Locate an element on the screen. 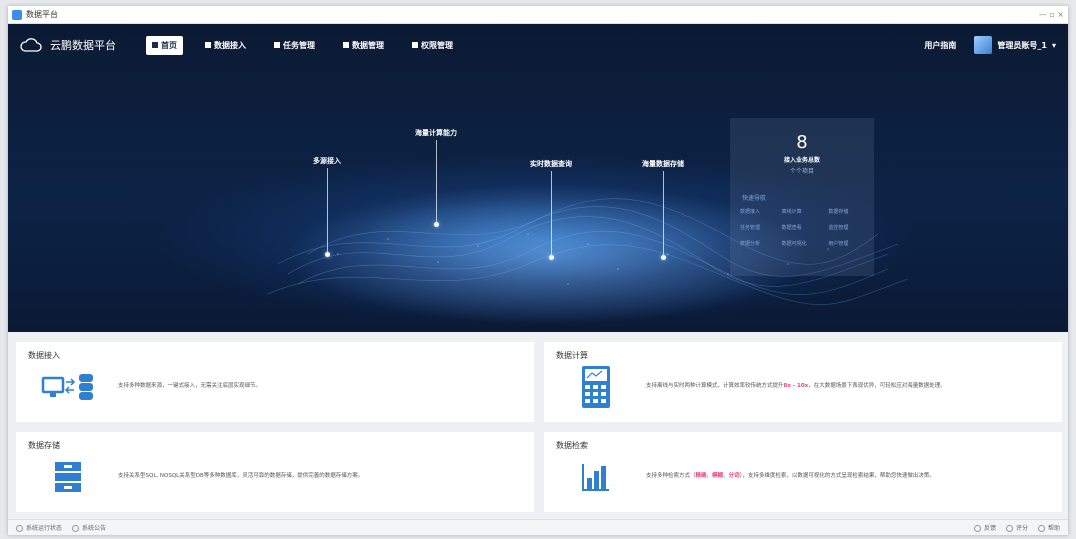 This screenshot has width=1076, height=539. quick-nav-link: 数据查看 is located at coordinates (802, 227).